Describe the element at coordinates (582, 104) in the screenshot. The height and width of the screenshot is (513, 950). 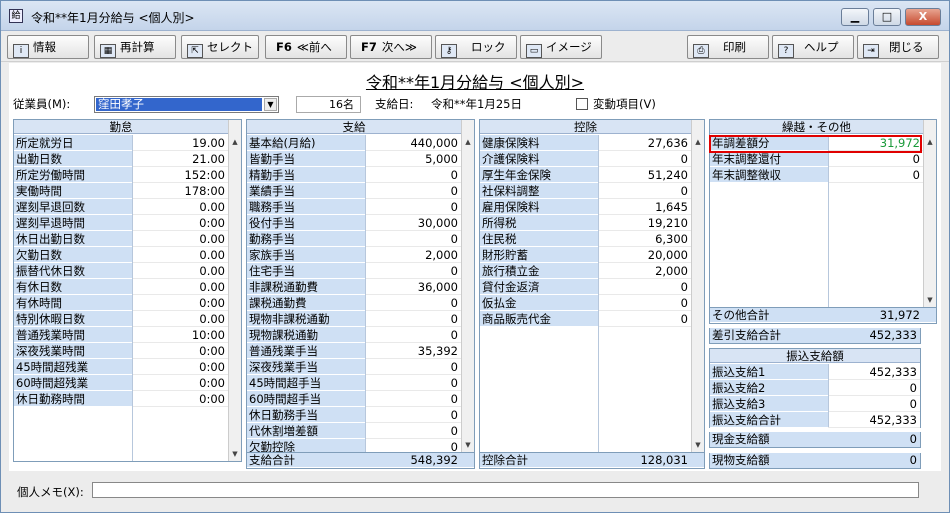
I see `variable-items-checkbox` at that location.